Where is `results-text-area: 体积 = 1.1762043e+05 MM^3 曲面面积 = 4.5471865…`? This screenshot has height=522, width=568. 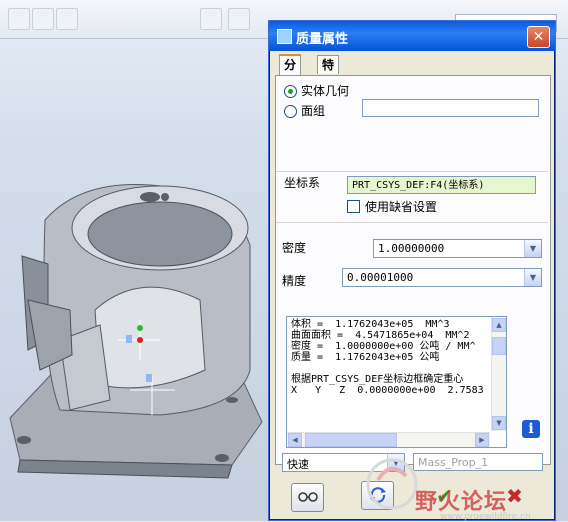
results-text-area: 体积 = 1.1762043e+05 MM^3 曲面面积 = 4.5471865… is located at coordinates (396, 382).